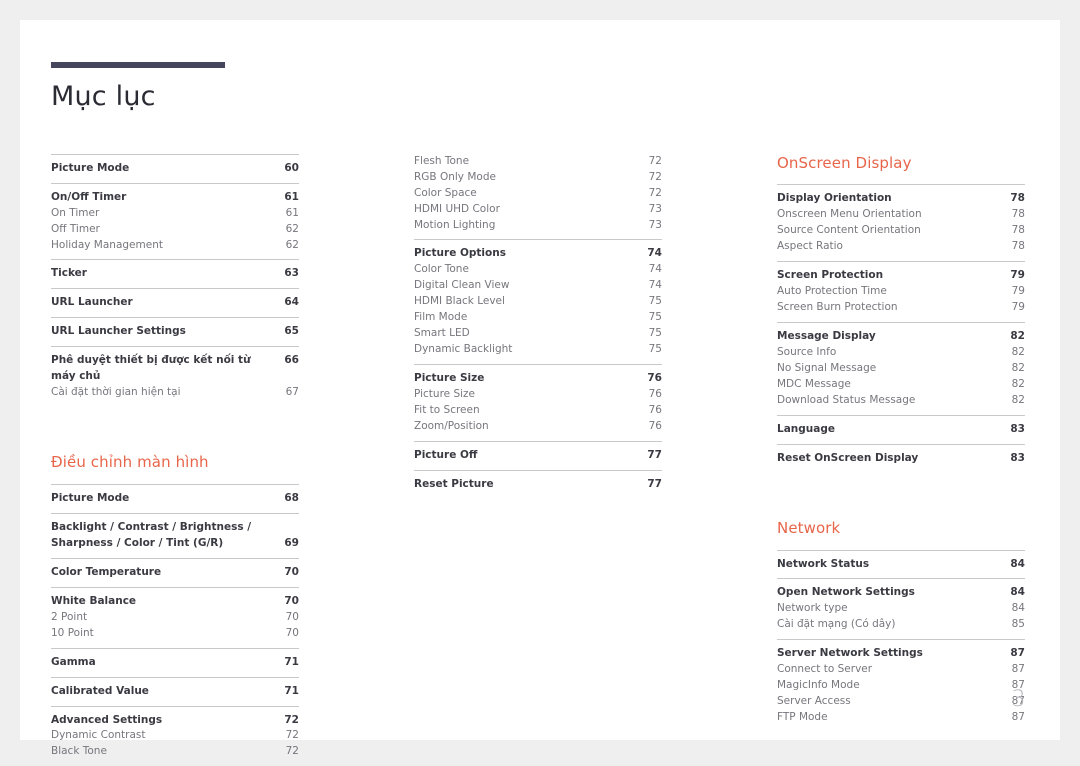 This screenshot has height=766, width=1080. Describe the element at coordinates (901, 308) in the screenshot. I see `toc-entry: Screen Burn Protection79` at that location.